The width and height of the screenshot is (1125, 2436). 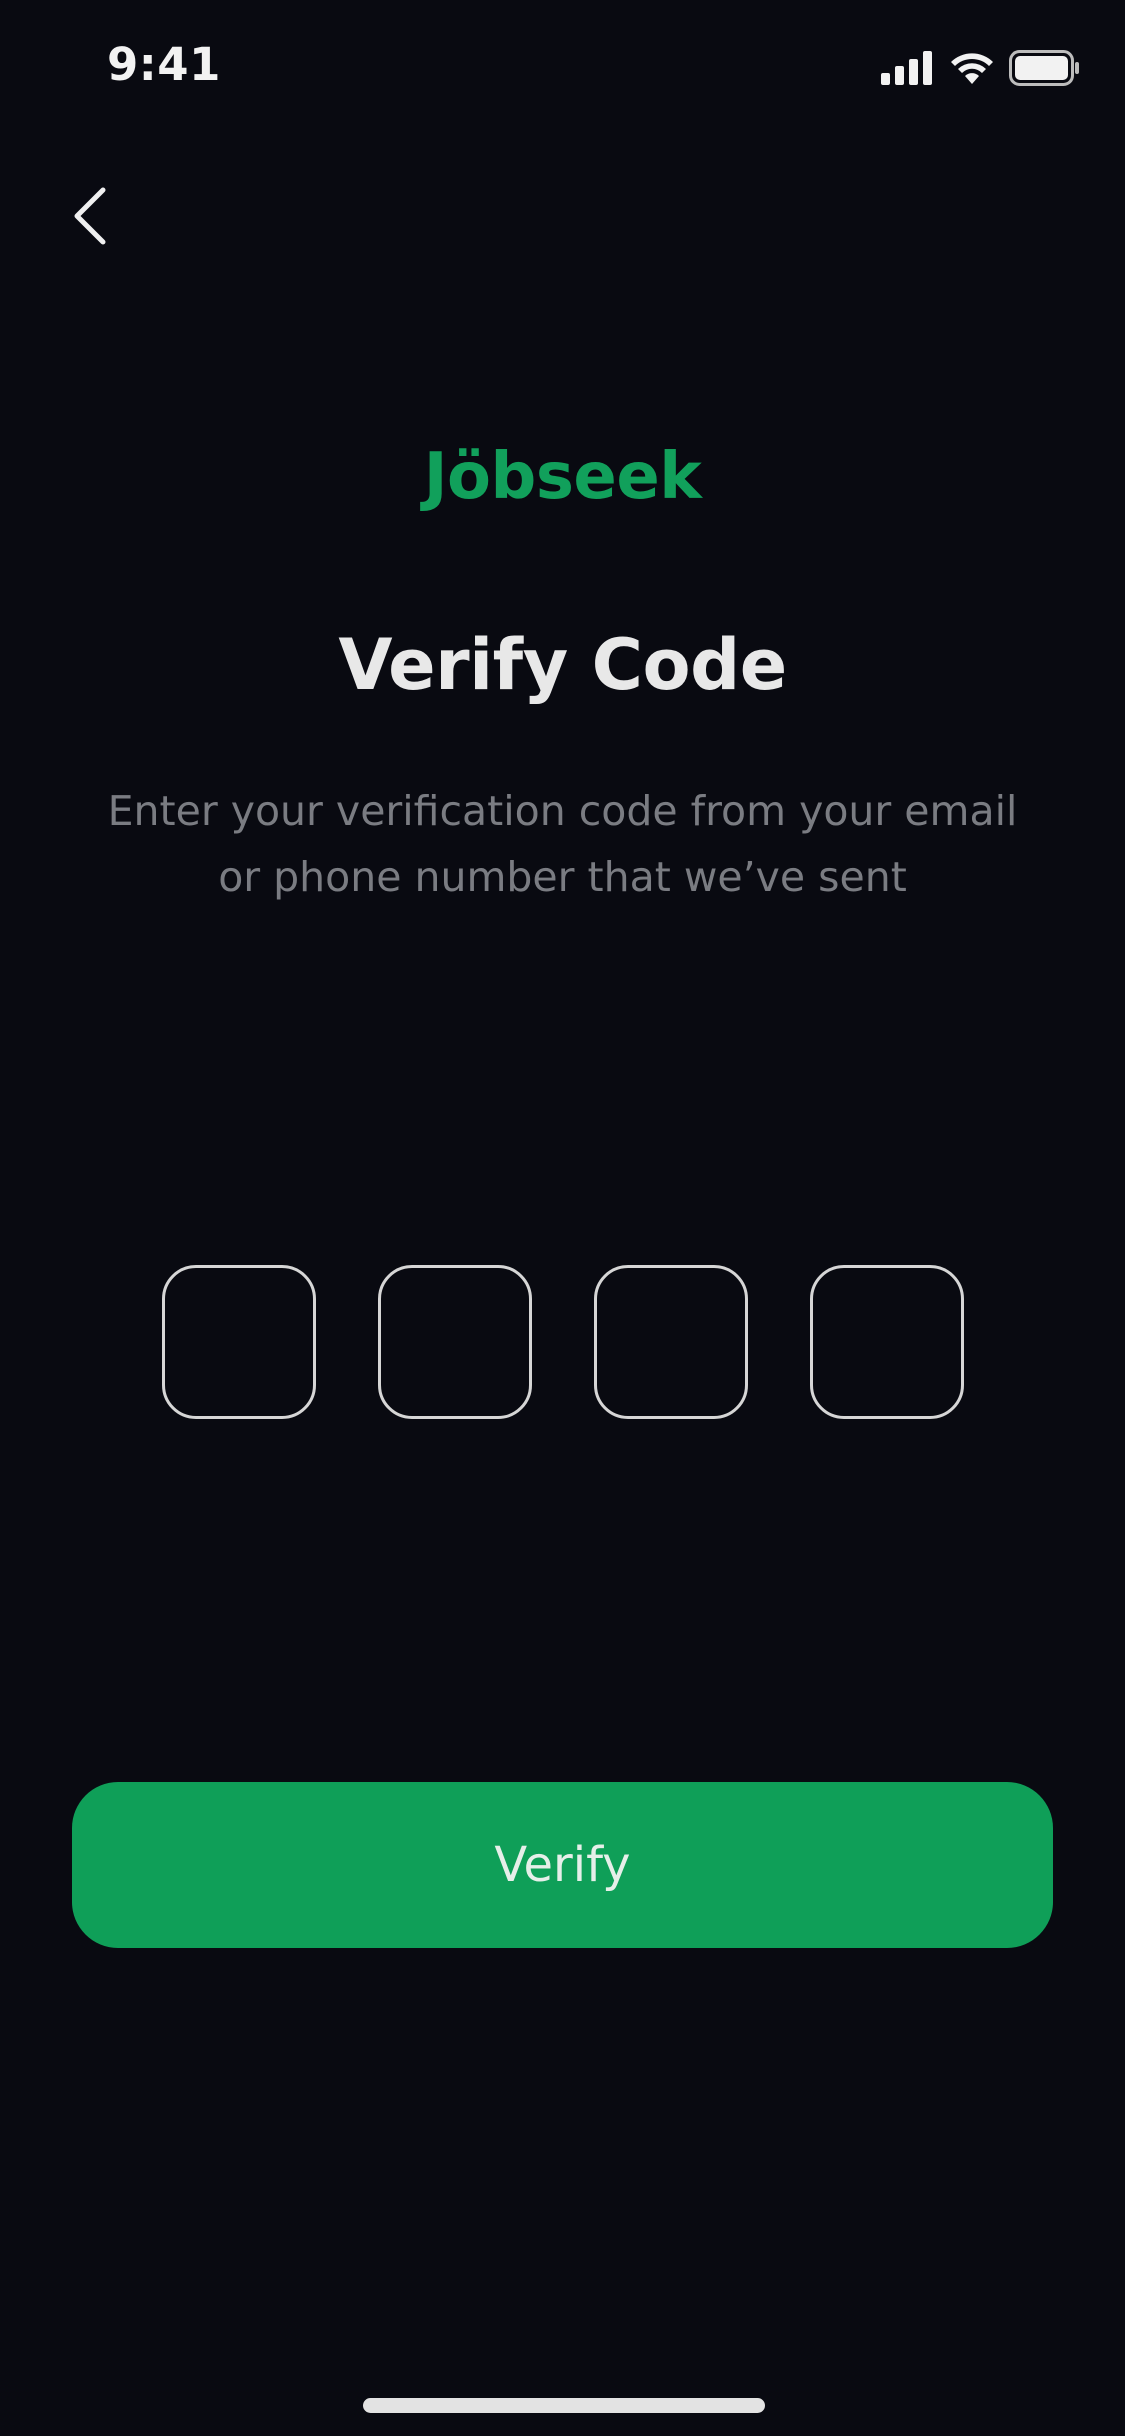 I want to click on subtitle-line-2: or phone number that we’ve sent, so click(x=562, y=877).